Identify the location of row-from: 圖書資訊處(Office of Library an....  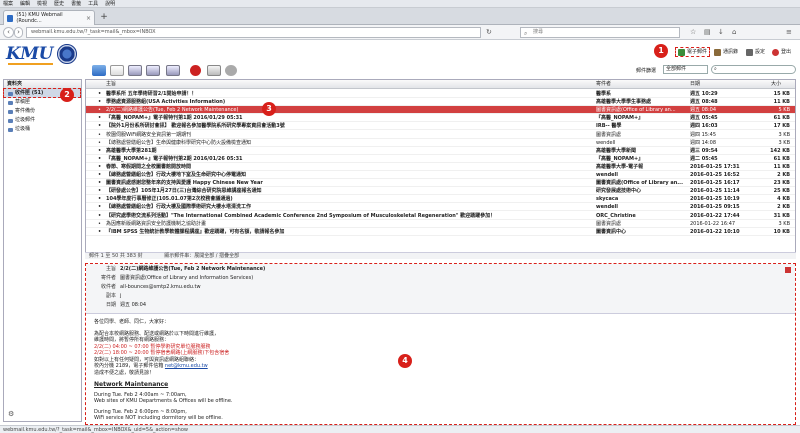
(636, 110).